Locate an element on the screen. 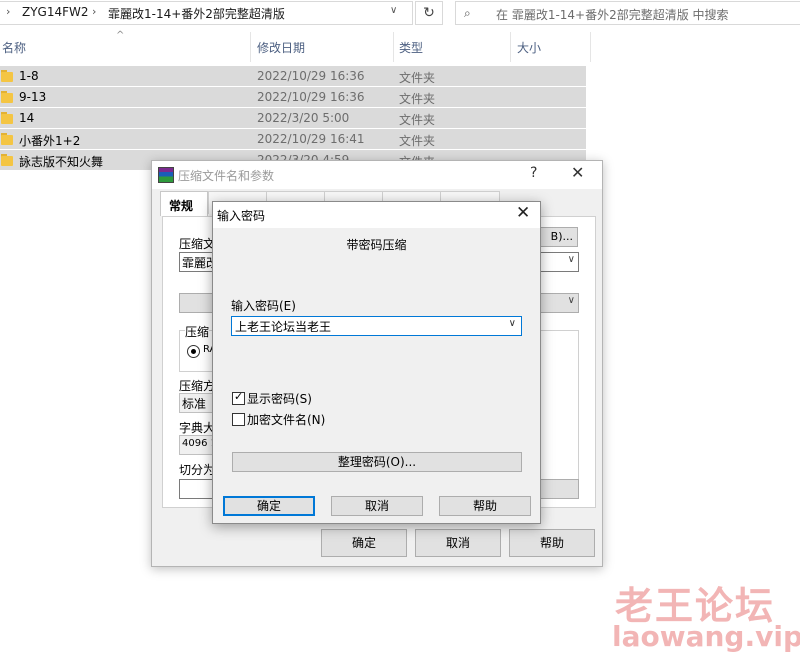 The image size is (800, 661). search-placeholder: 在 霏麗改1-14+番外2部完整超清版 中搜索 is located at coordinates (612, 15).